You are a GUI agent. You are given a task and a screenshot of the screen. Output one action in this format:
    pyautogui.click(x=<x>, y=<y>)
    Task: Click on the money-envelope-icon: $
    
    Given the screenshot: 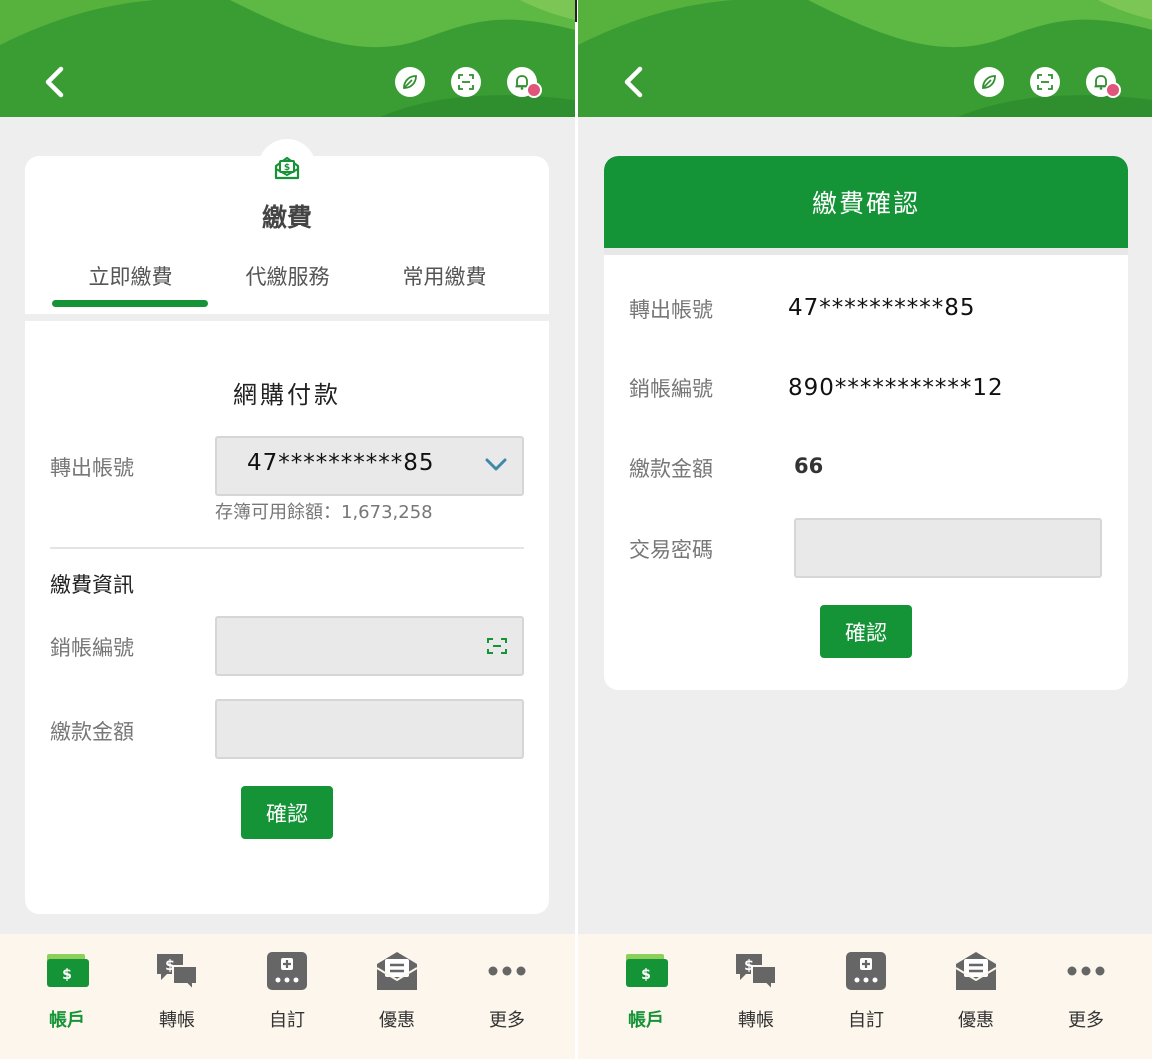 What is the action you would take?
    pyautogui.click(x=287, y=168)
    